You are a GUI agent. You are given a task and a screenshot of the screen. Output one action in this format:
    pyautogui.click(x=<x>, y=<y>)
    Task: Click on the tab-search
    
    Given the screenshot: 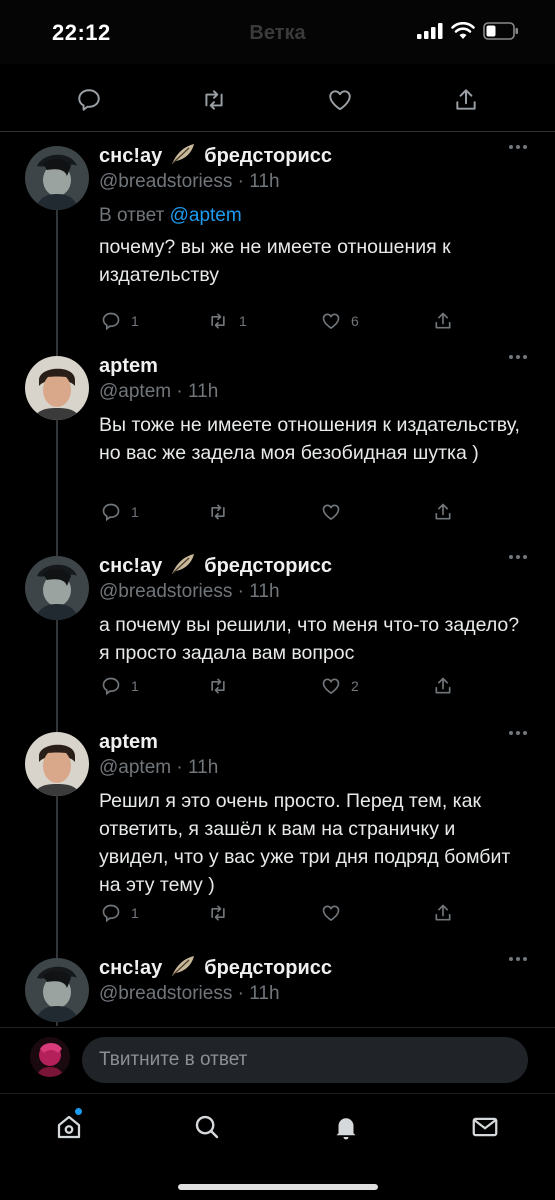 What is the action you would take?
    pyautogui.click(x=207, y=1127)
    